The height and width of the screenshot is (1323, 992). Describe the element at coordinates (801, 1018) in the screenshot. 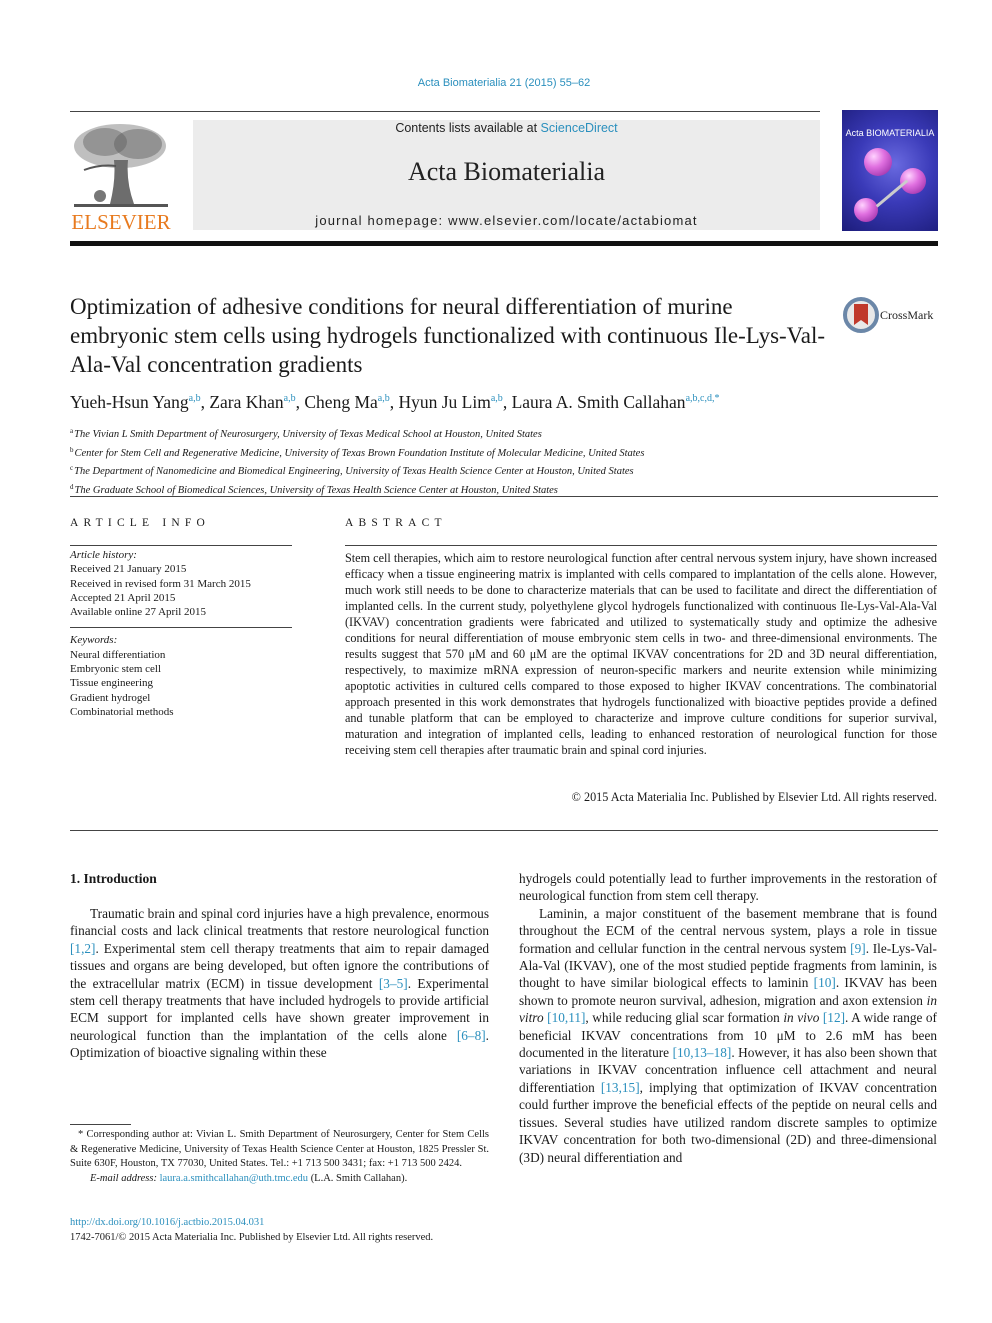

I see `italic-term: in vivo` at that location.